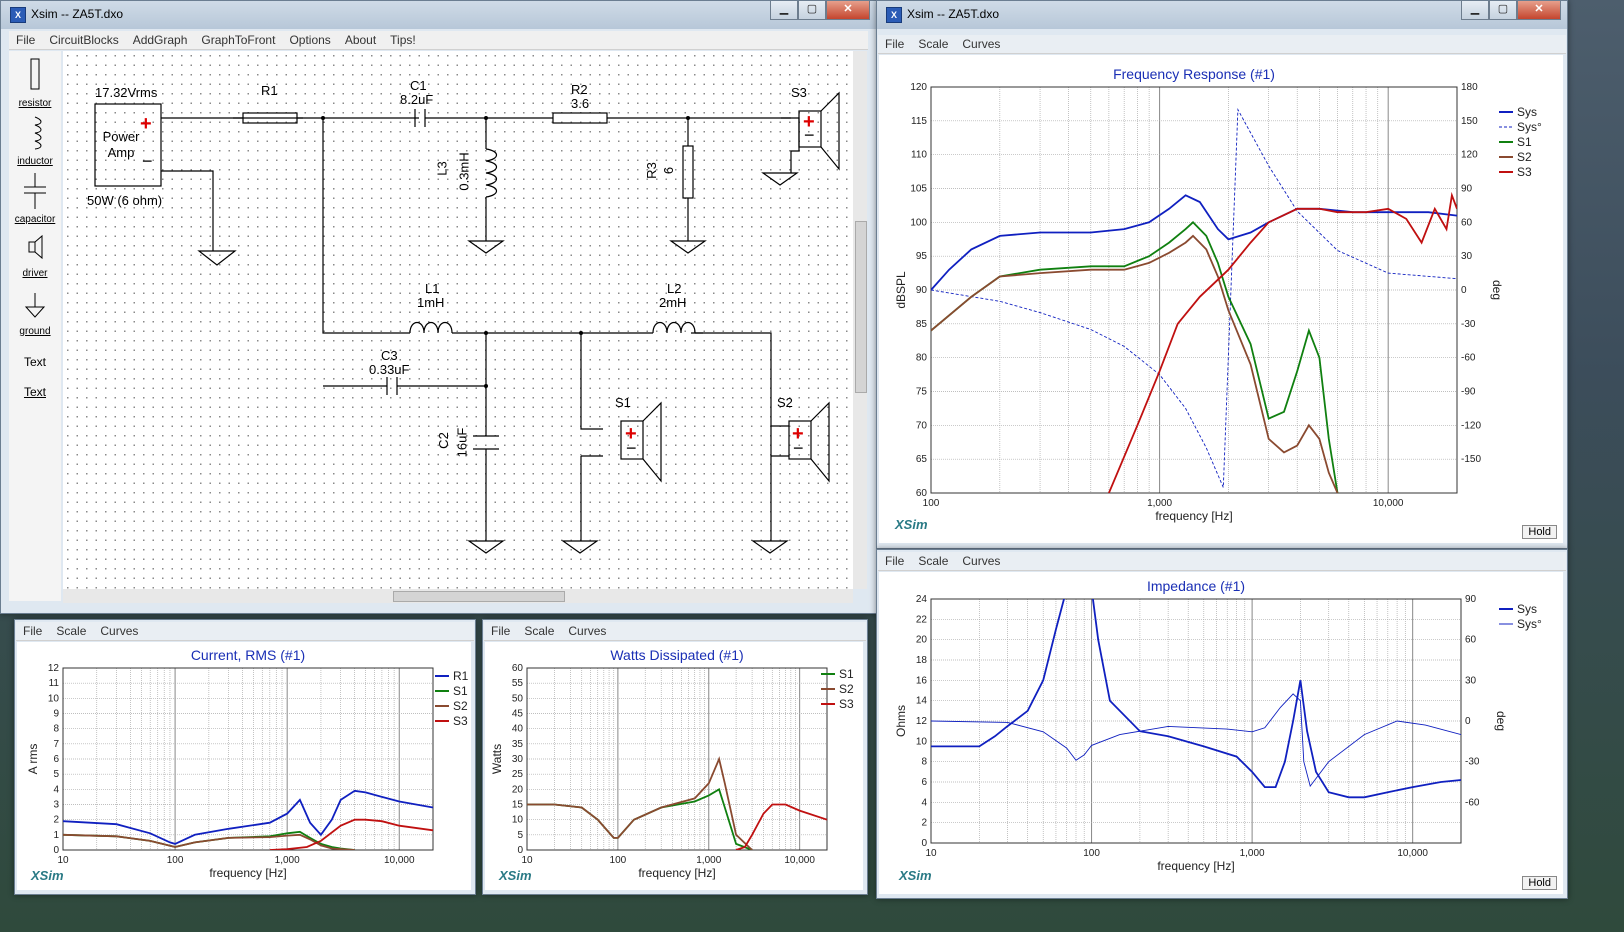  Describe the element at coordinates (443, 440) in the screenshot. I see `c2-label: C2` at that location.